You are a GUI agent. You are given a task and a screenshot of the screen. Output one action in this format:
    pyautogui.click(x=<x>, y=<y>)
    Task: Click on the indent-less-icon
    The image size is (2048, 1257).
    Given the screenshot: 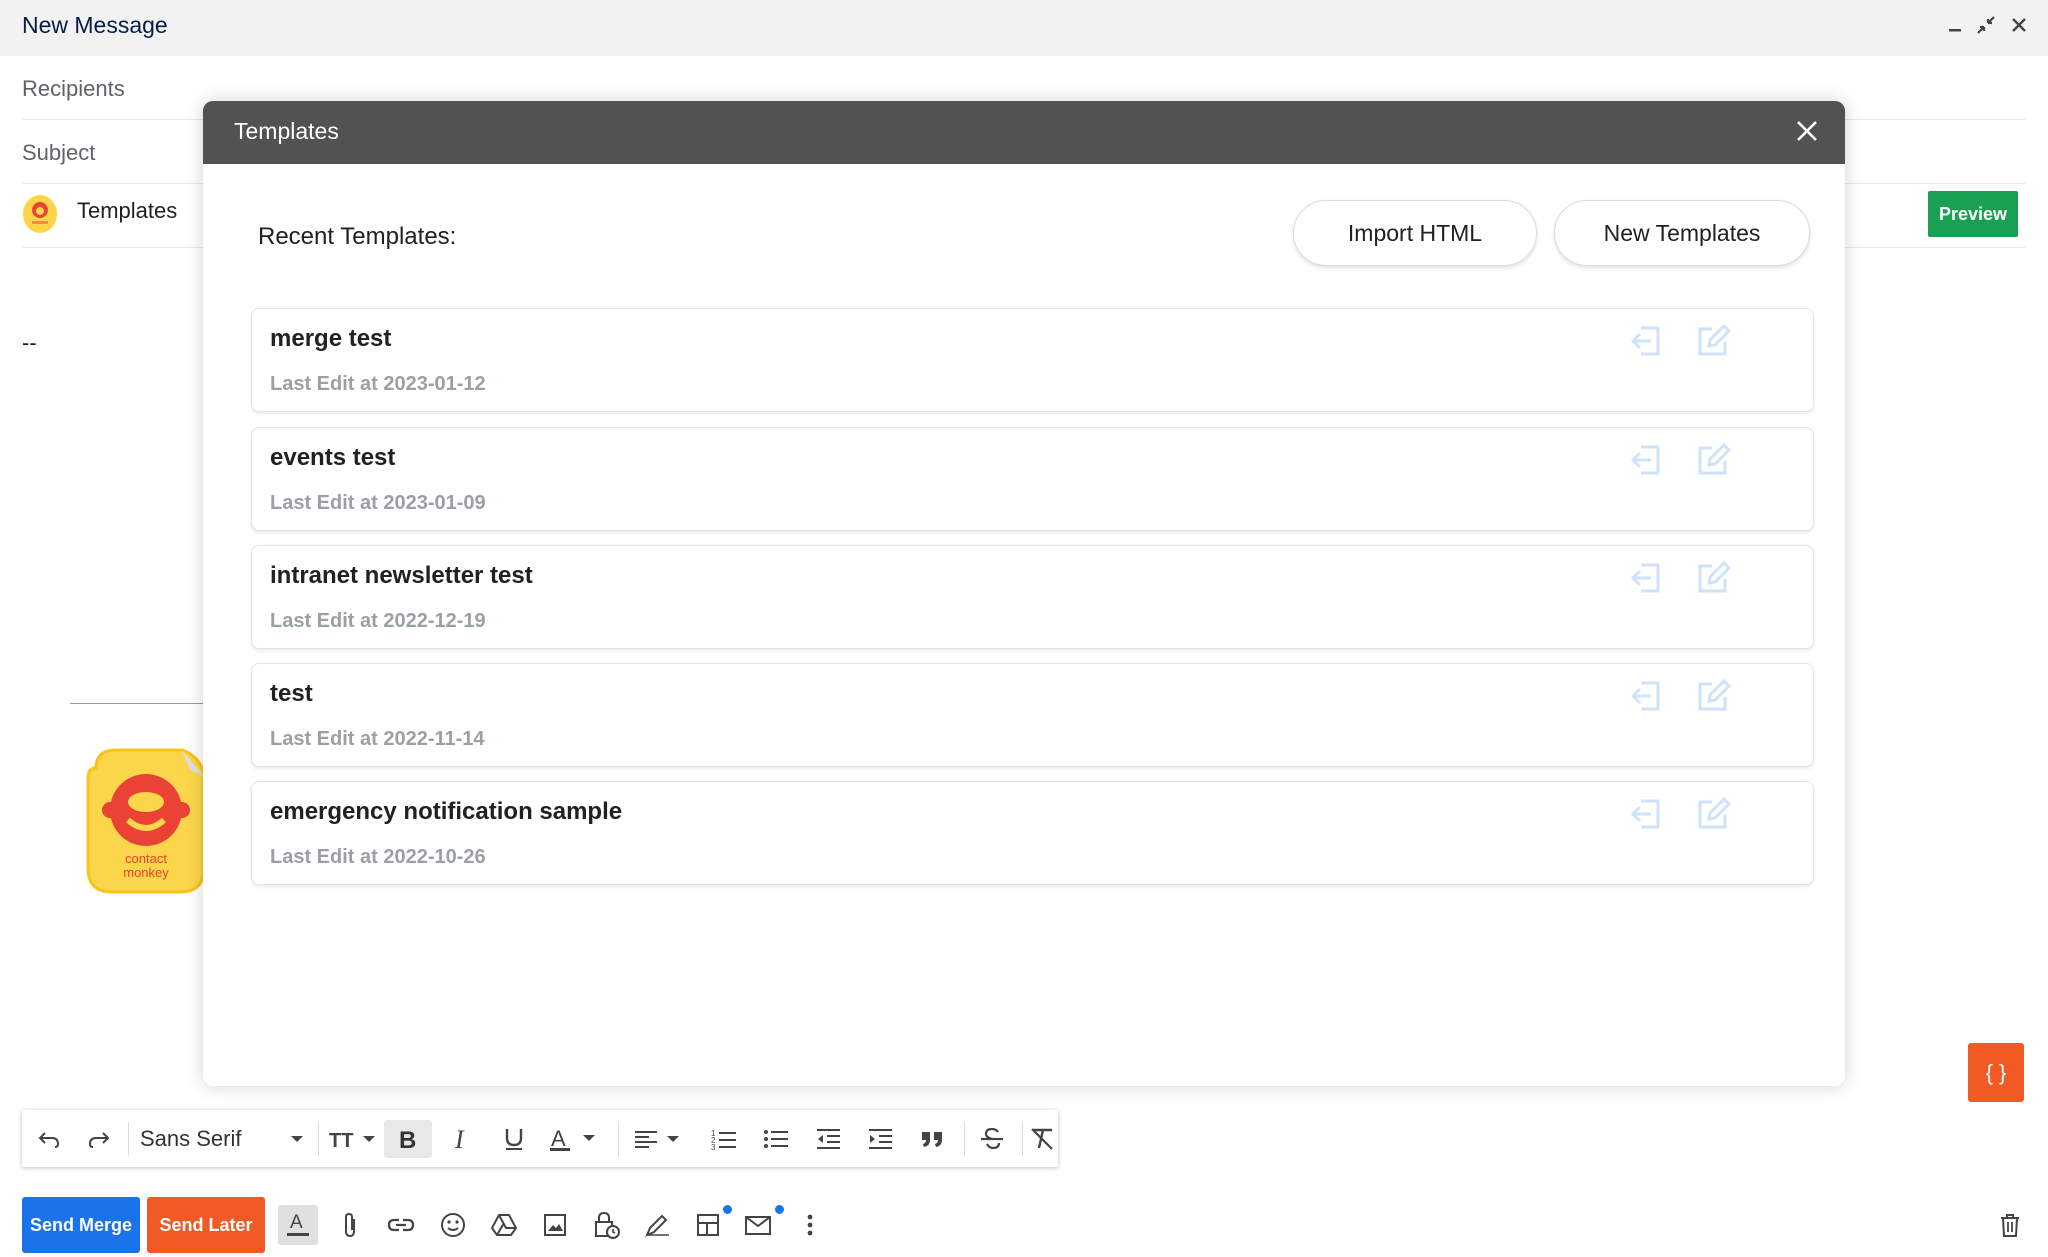 What is the action you would take?
    pyautogui.click(x=828, y=1139)
    